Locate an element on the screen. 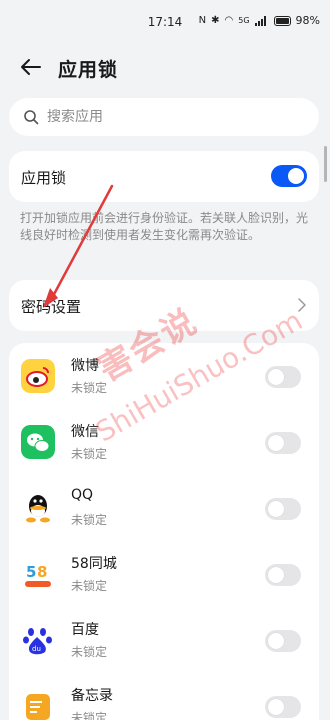  baidu-icon: du is located at coordinates (38, 640).